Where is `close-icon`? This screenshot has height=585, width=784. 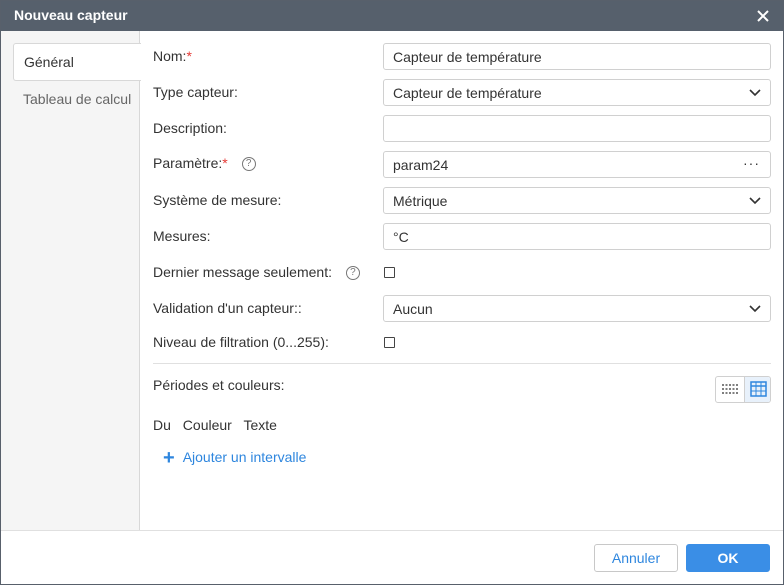
close-icon is located at coordinates (763, 16).